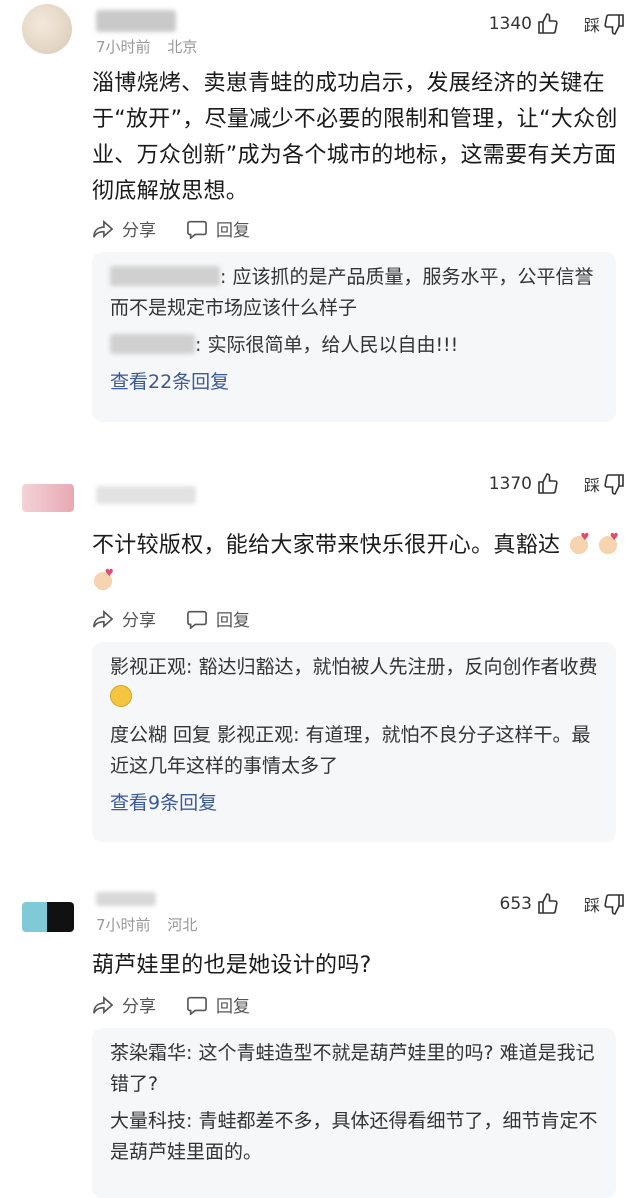 The width and height of the screenshot is (640, 1198). I want to click on comment-text: 葫芦娃里的也是她设计的吗?, so click(232, 965).